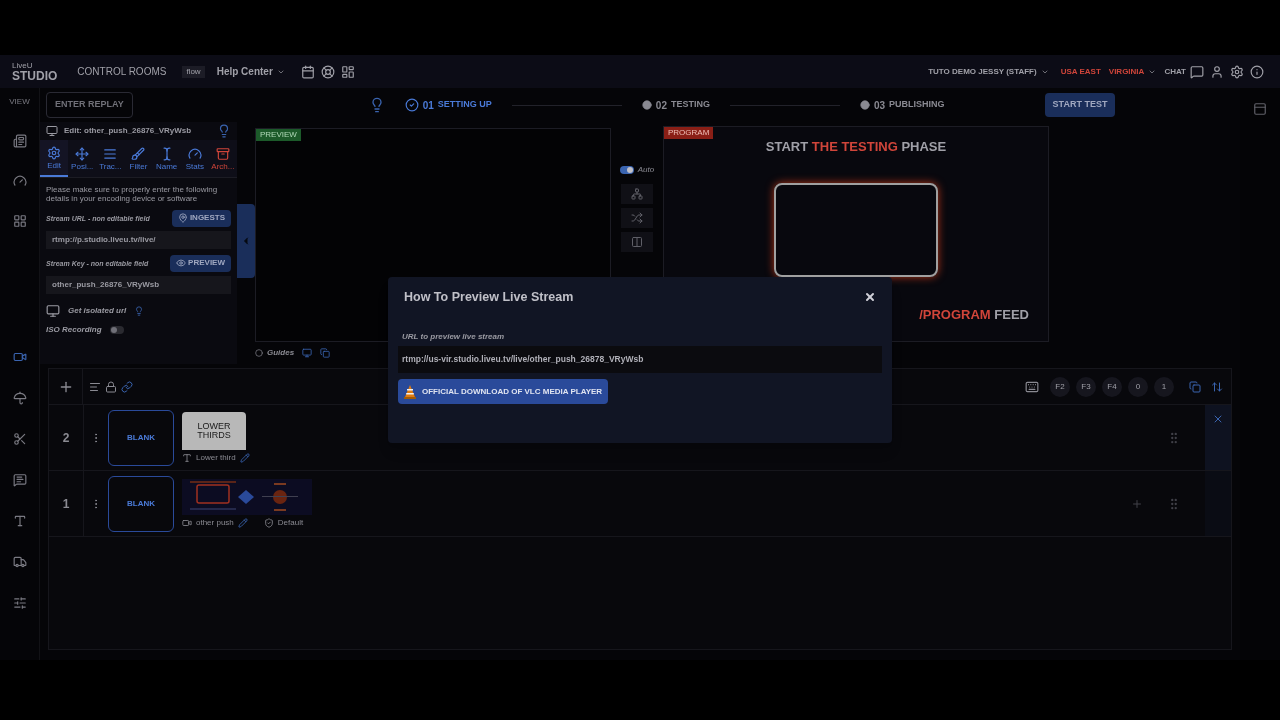  Describe the element at coordinates (1197, 71) in the screenshot. I see `chat-icon` at that location.